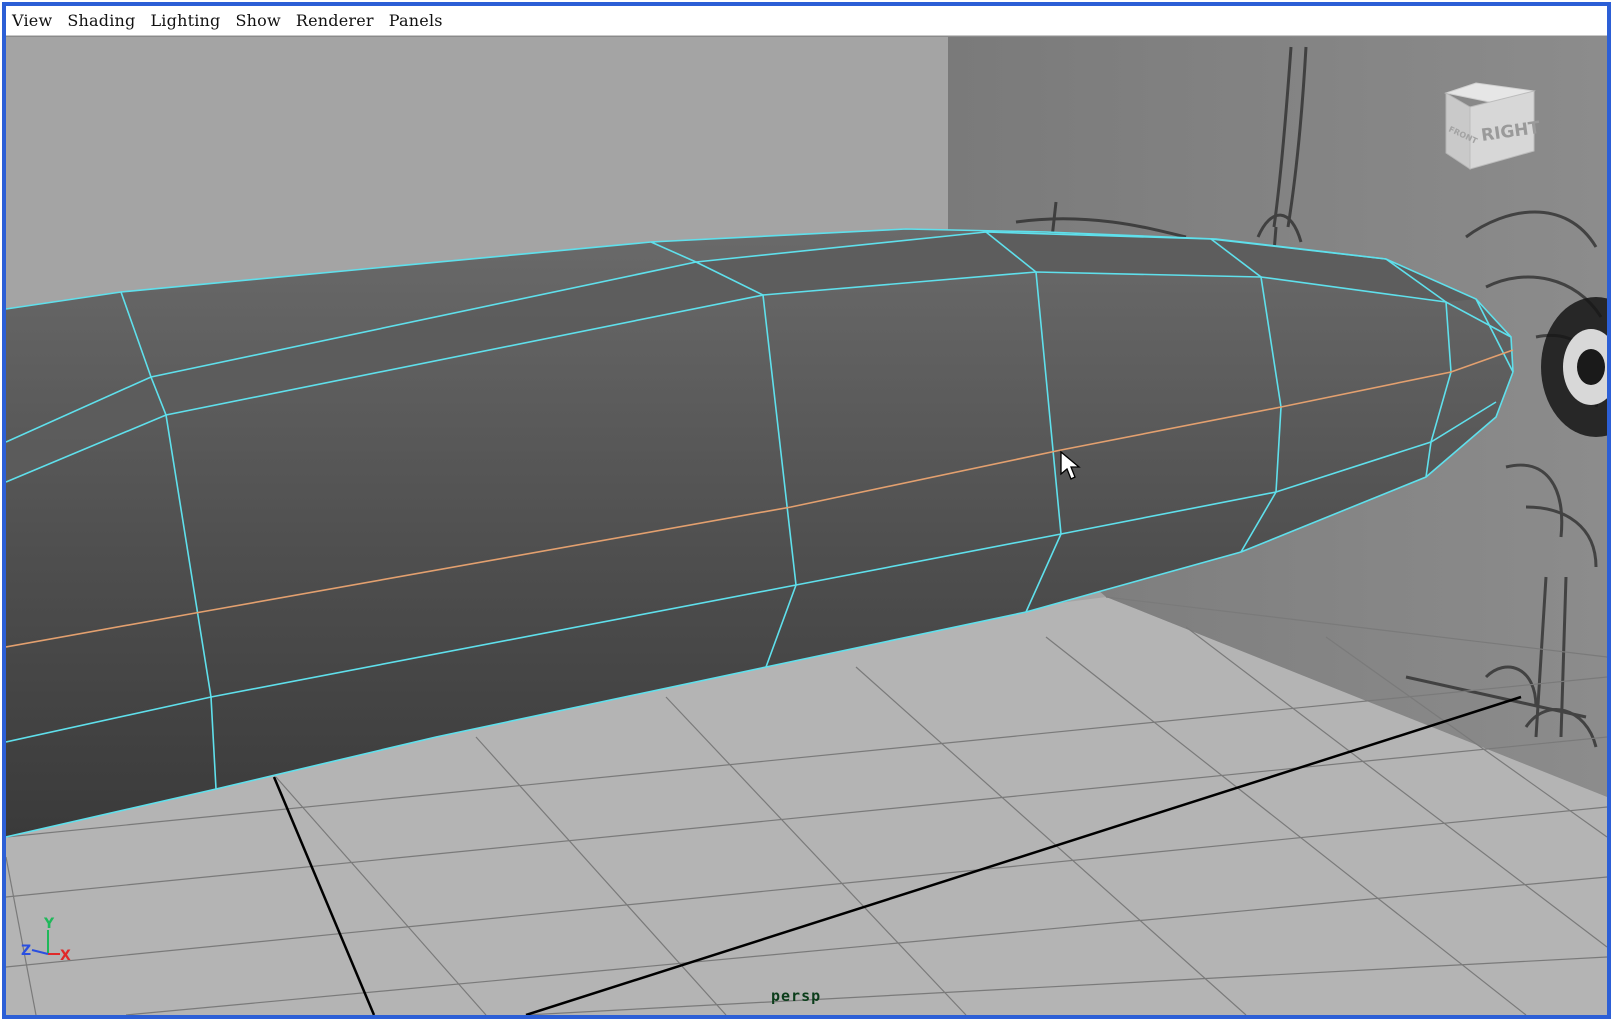  I want to click on reference-sketch-wheel-core, so click(1591, 367).